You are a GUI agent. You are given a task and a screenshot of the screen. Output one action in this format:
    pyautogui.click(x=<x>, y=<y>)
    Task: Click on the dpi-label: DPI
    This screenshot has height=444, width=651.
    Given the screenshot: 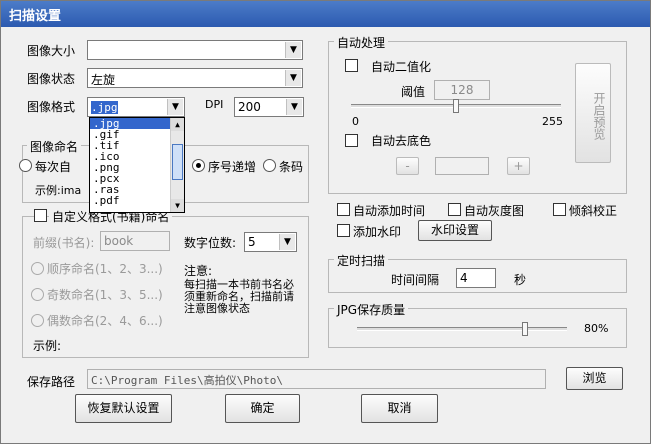 What is the action you would take?
    pyautogui.click(x=214, y=104)
    